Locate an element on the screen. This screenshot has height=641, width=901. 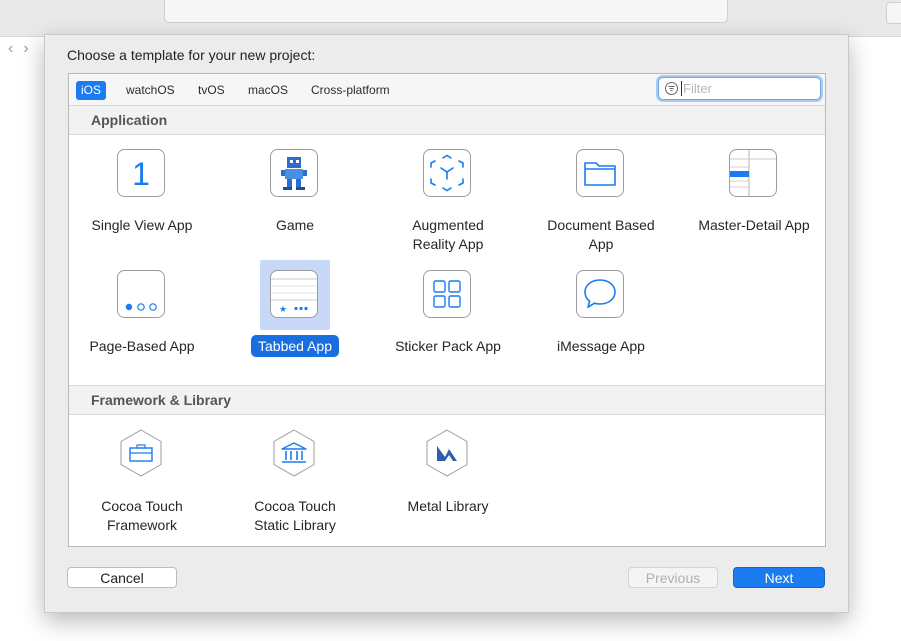
tab-cross-platform: Cross-platform is located at coordinates (350, 90).